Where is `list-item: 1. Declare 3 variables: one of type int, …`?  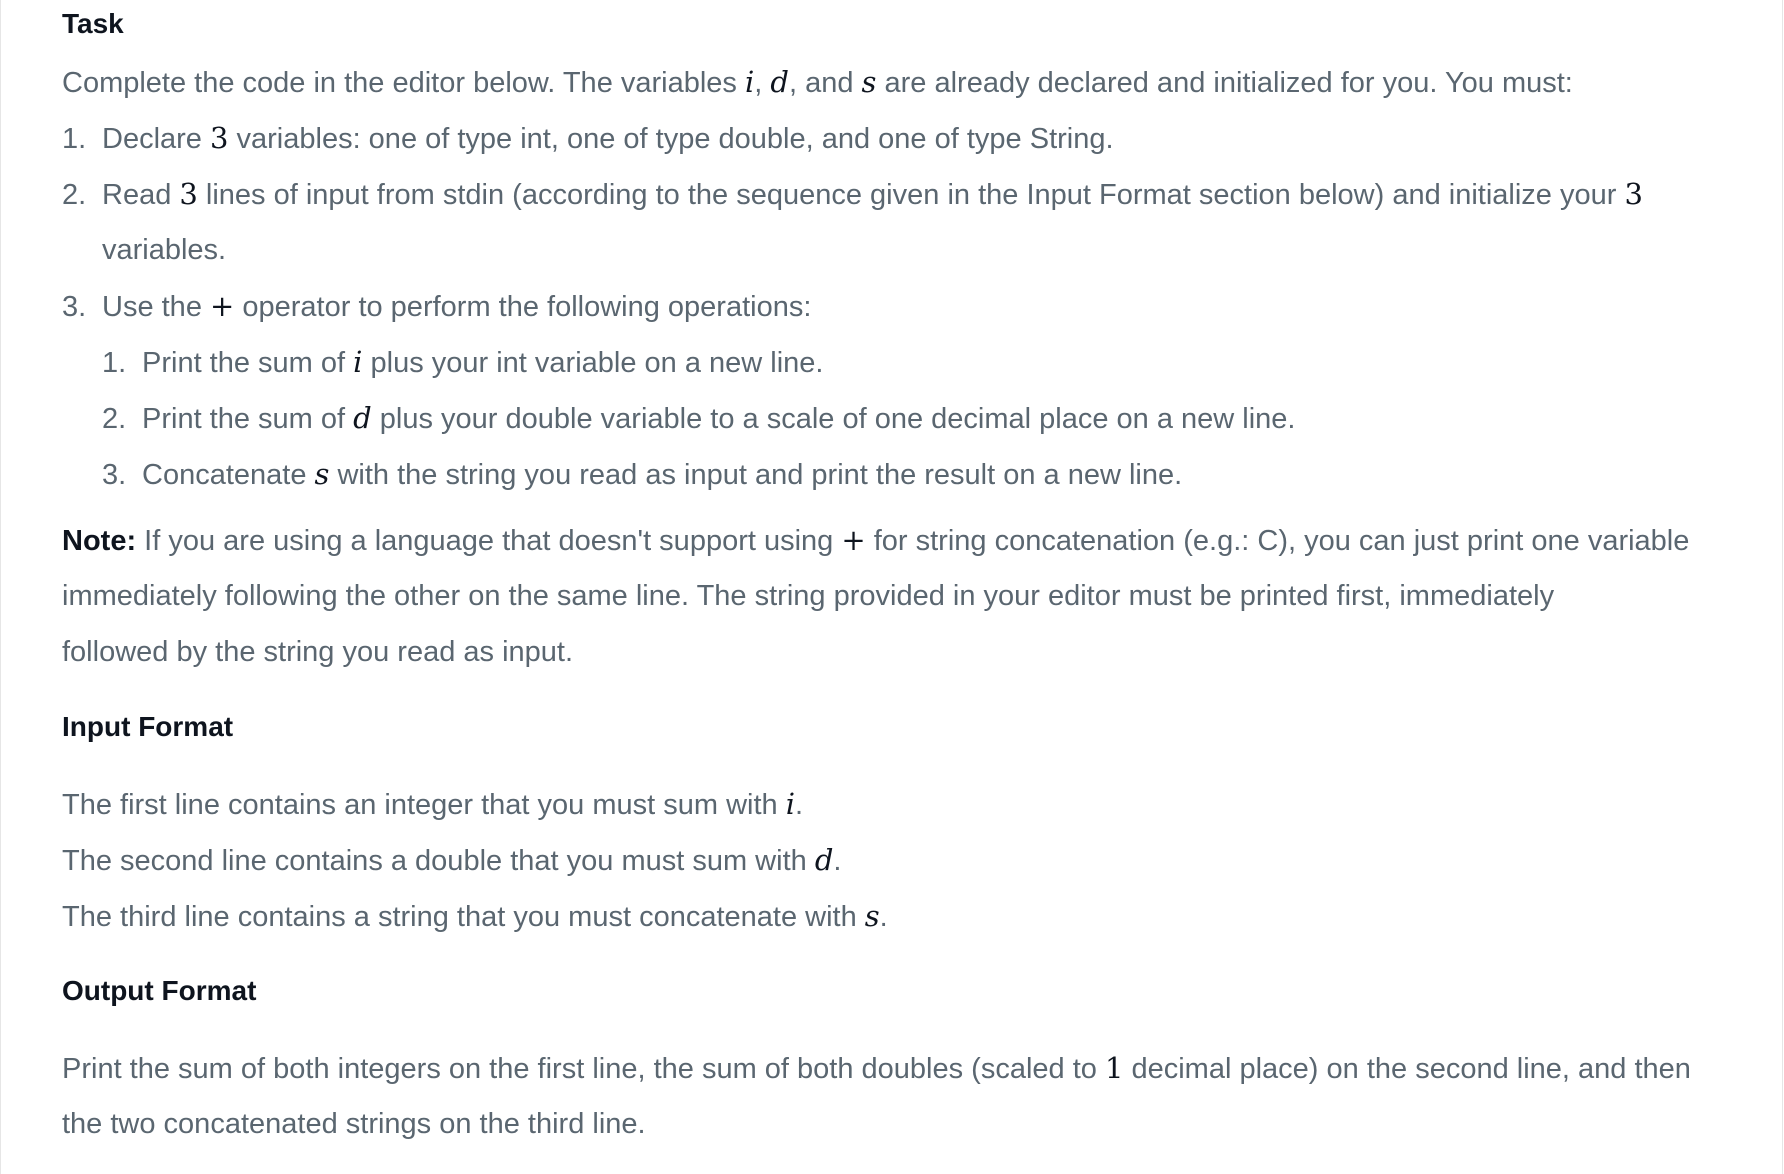
list-item: 1. Declare 3 variables: one of type int, … is located at coordinates (588, 138).